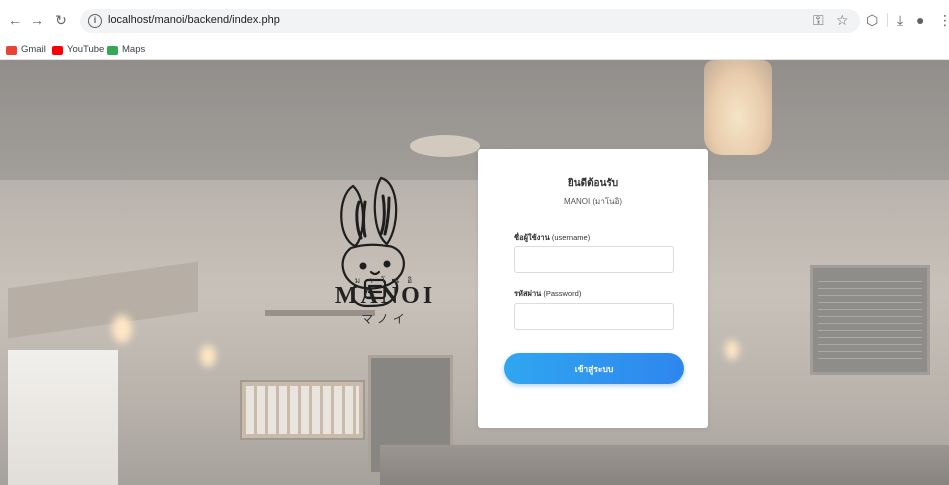  I want to click on star-icon: ☆, so click(842, 20).